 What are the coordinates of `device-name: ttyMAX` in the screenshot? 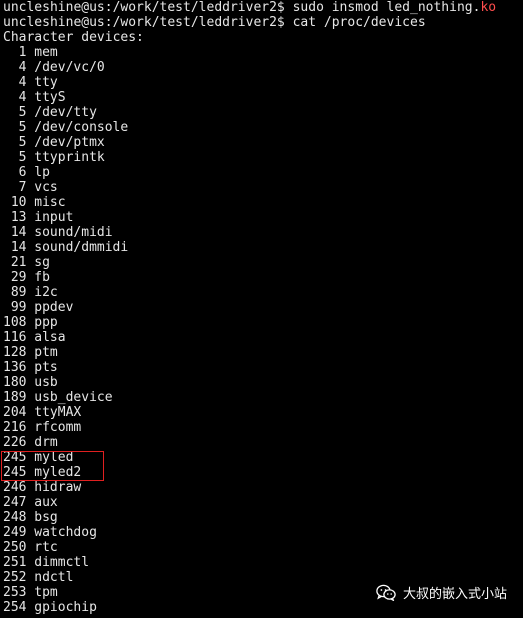 It's located at (58, 412).